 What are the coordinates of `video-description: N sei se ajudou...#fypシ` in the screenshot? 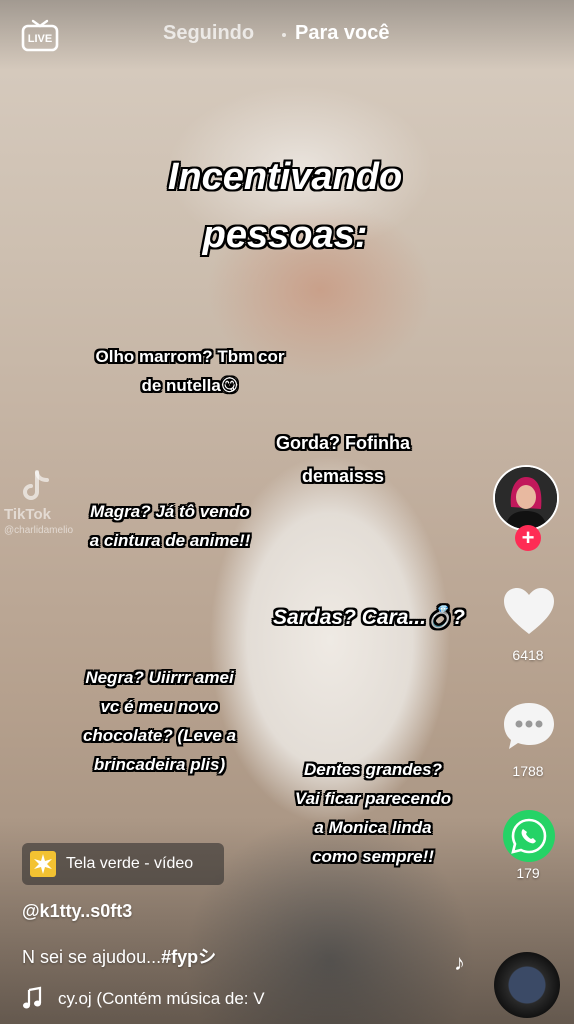 It's located at (119, 956).